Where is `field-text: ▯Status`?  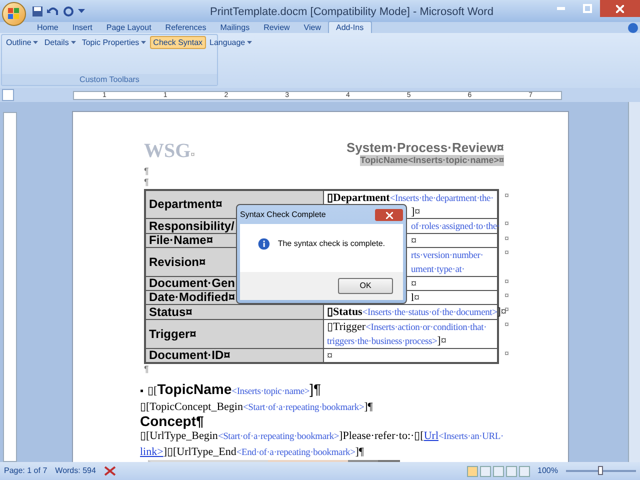
field-text: ▯Status is located at coordinates (344, 312).